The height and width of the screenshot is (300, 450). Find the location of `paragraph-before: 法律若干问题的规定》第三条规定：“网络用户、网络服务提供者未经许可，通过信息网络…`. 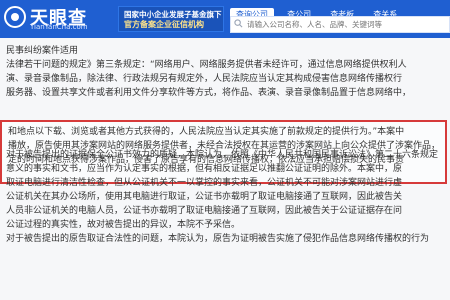

paragraph-before: 法律若干问题的规定》第三条规定：“网络用户、网络服务提供者未经许可，通过信息网络… is located at coordinates (228, 79).